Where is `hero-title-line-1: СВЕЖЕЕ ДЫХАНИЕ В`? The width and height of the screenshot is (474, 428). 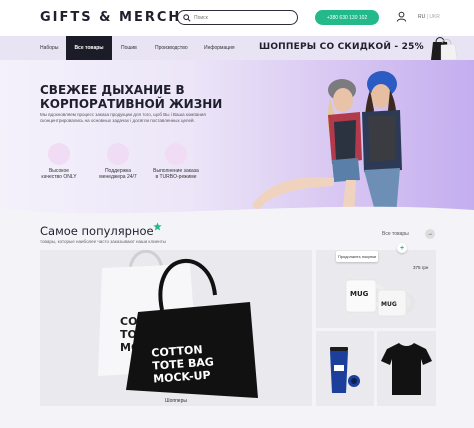
hero-title-line-1: СВЕЖЕЕ ДЫХАНИЕ В is located at coordinates (112, 90).